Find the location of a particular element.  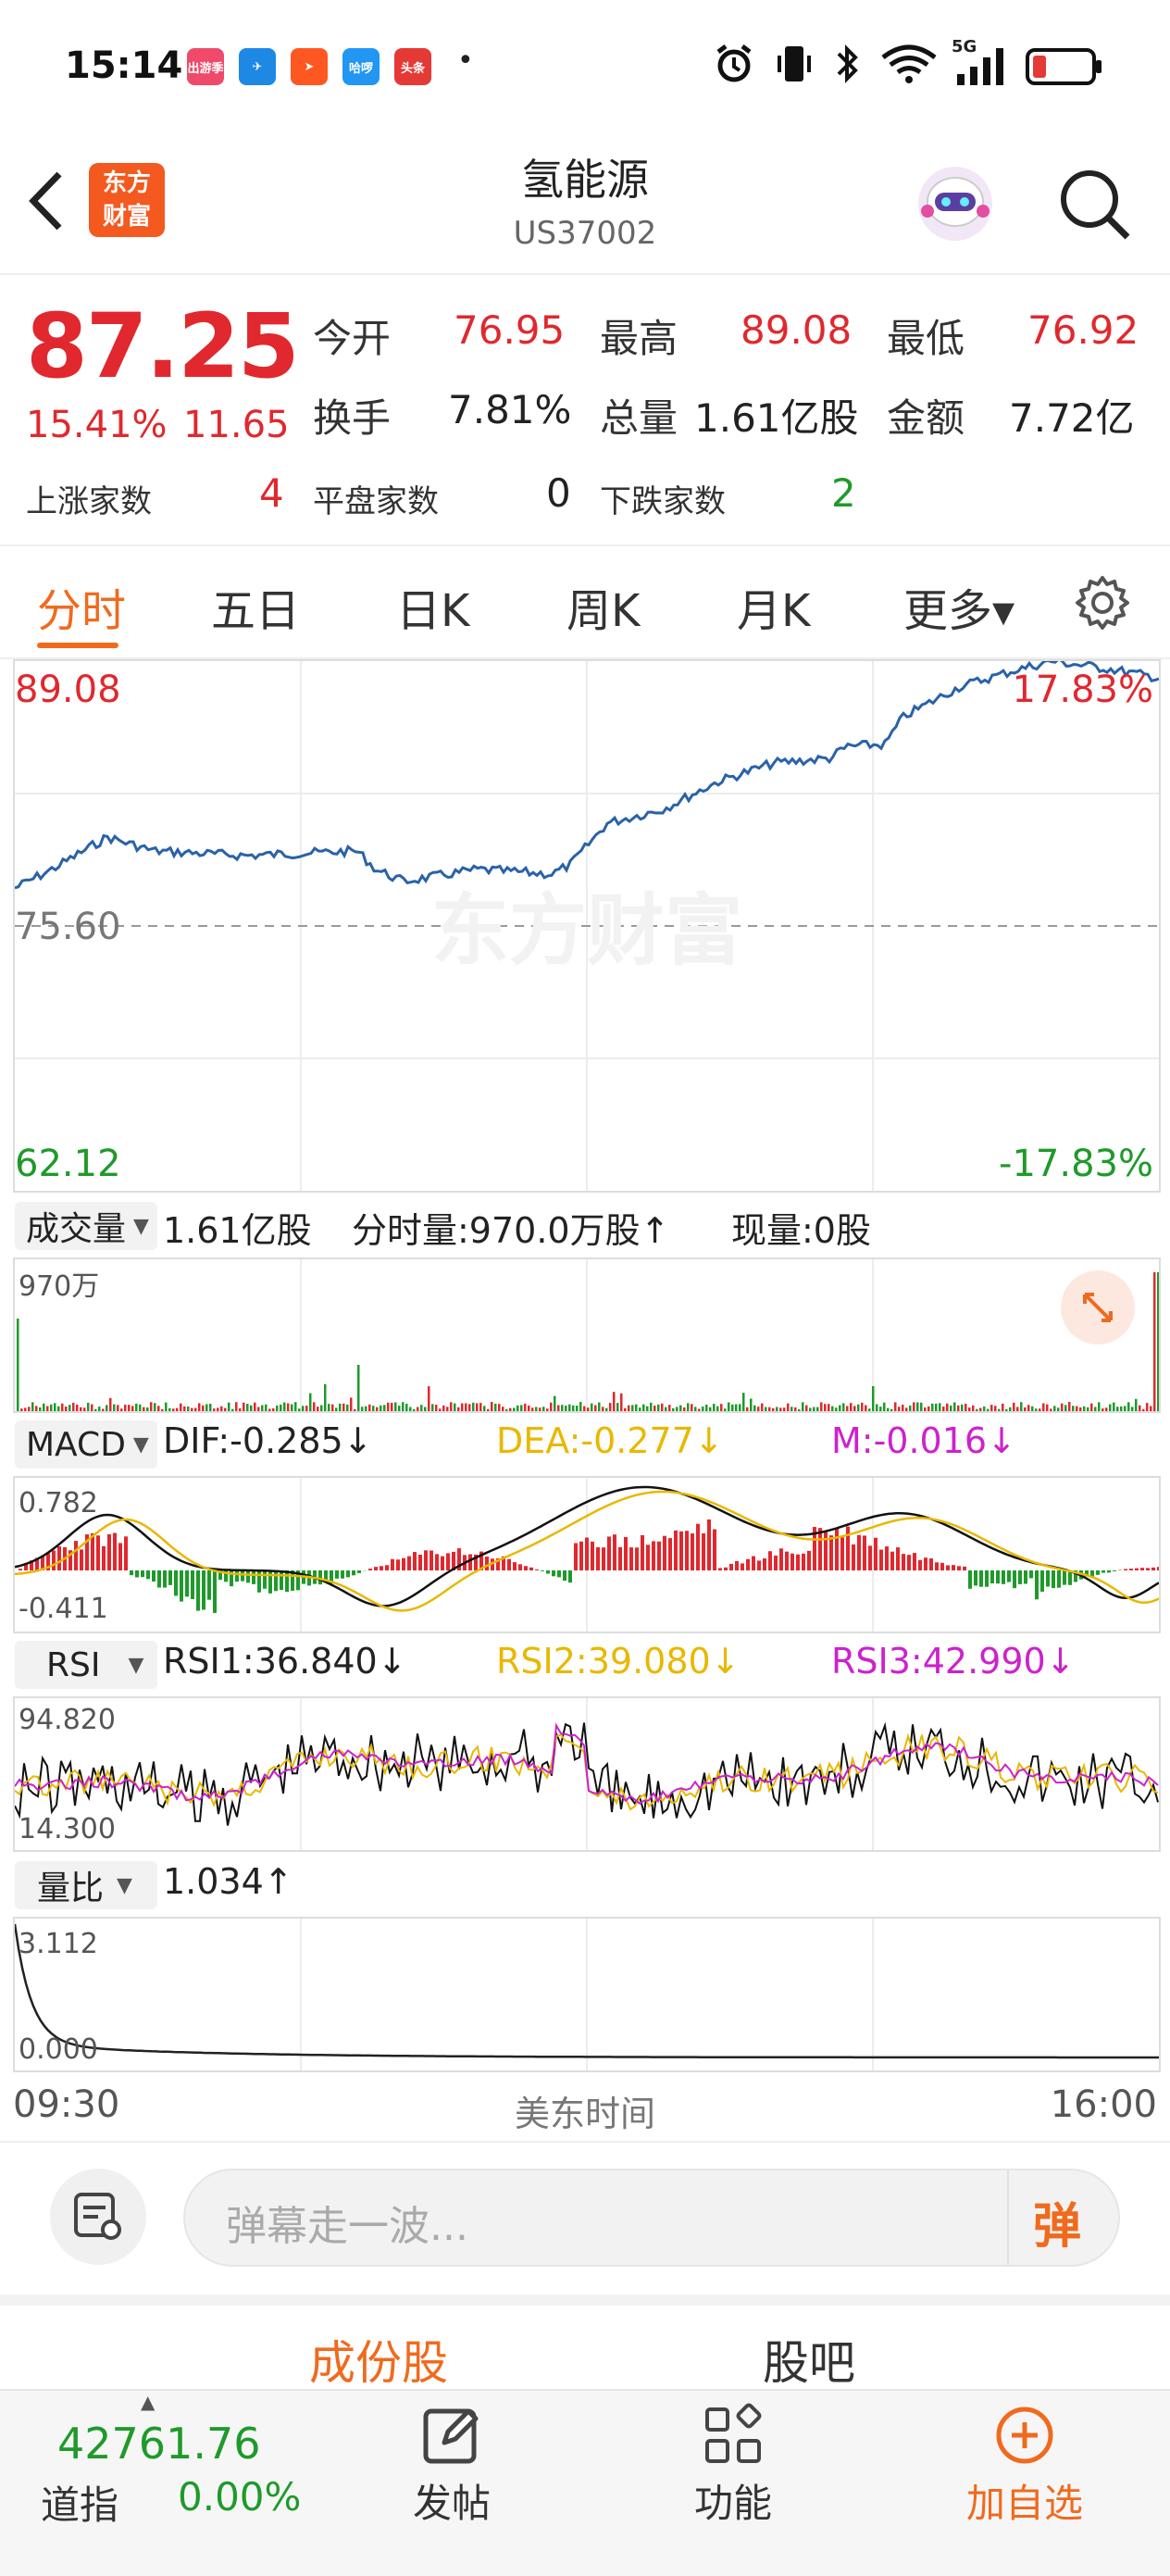

index-name: 道指 is located at coordinates (79, 2503).